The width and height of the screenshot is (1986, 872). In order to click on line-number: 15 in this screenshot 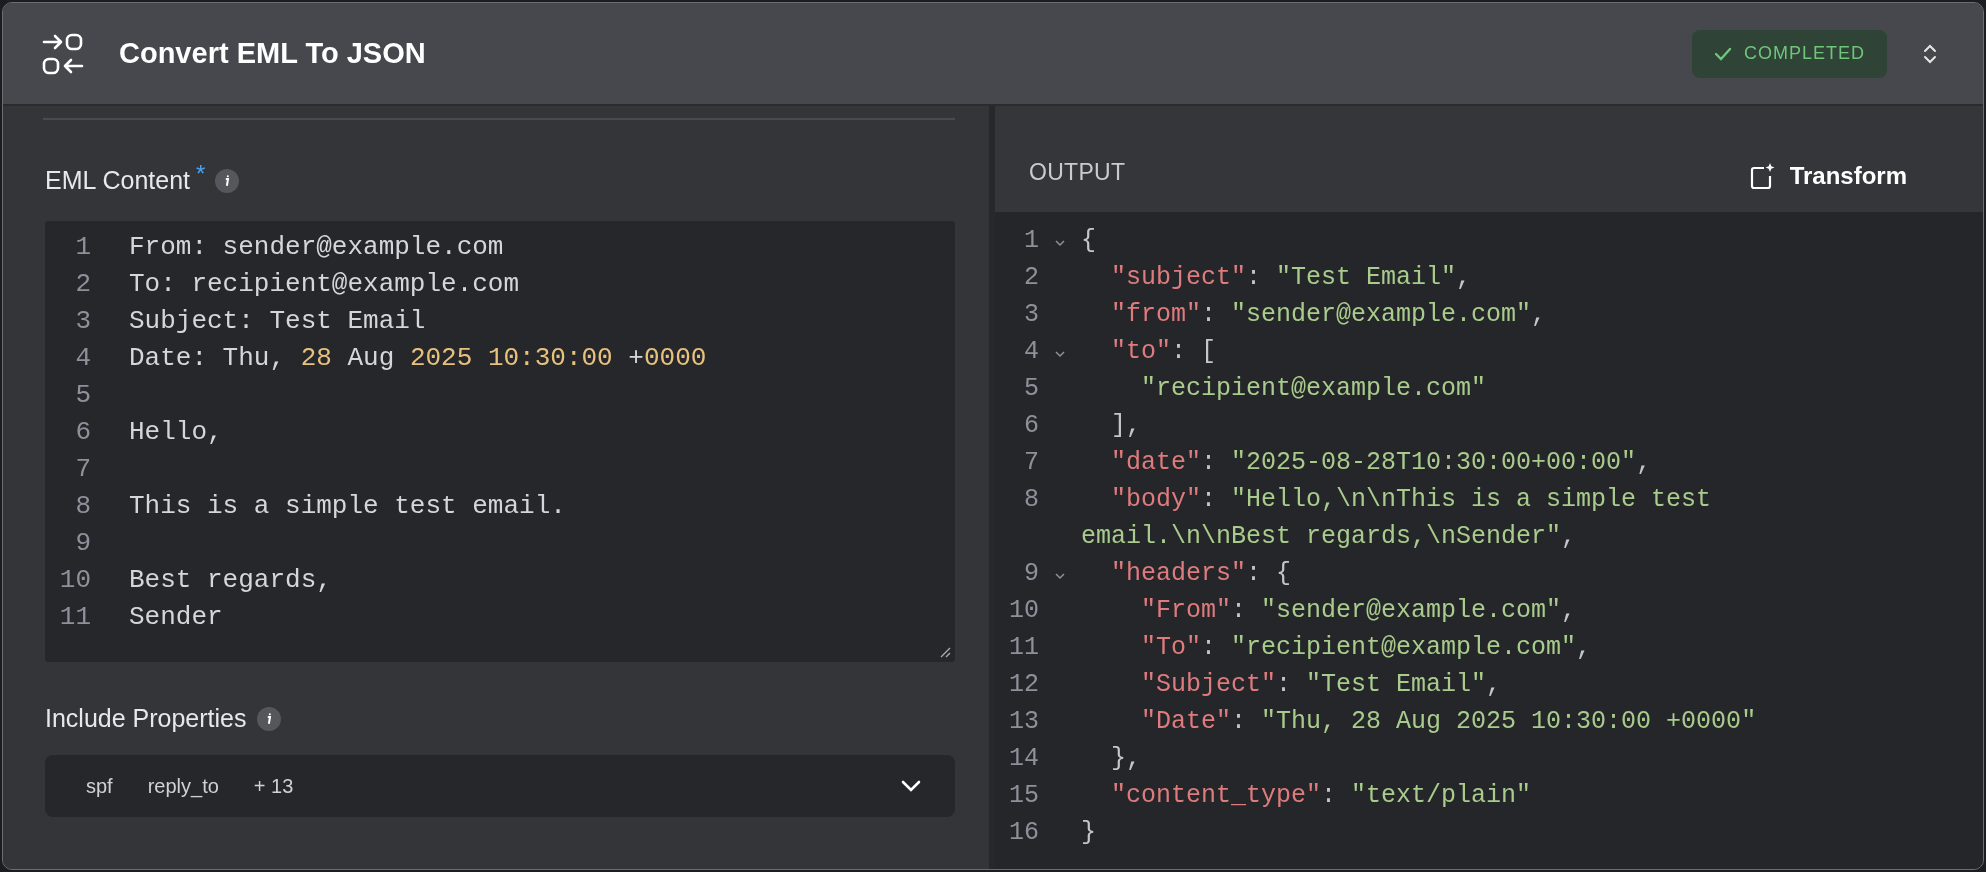, I will do `click(1023, 796)`.